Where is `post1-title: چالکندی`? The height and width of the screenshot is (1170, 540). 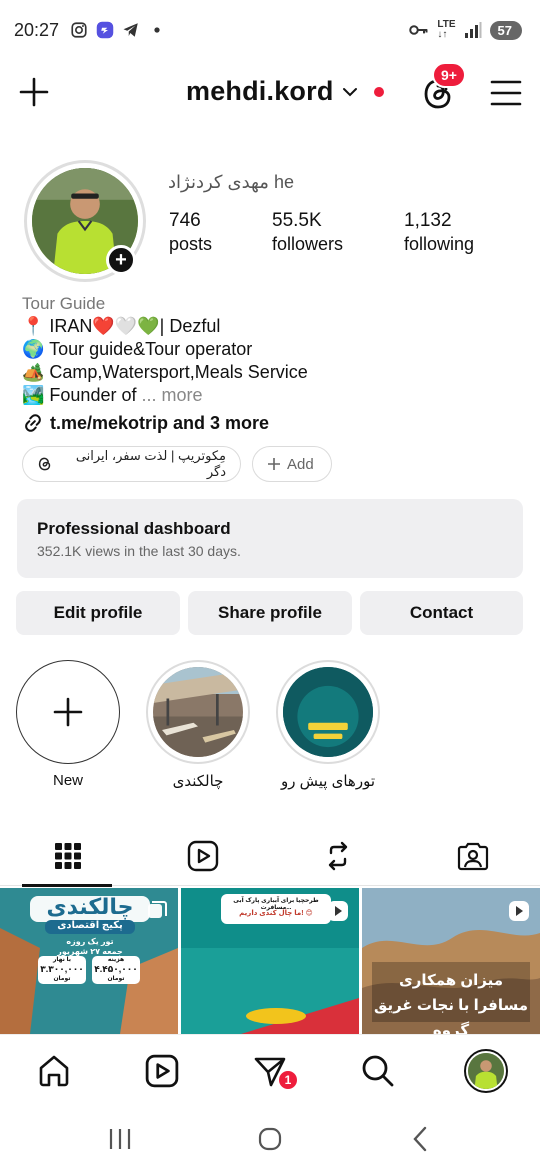 post1-title: چالکندی is located at coordinates (90, 906).